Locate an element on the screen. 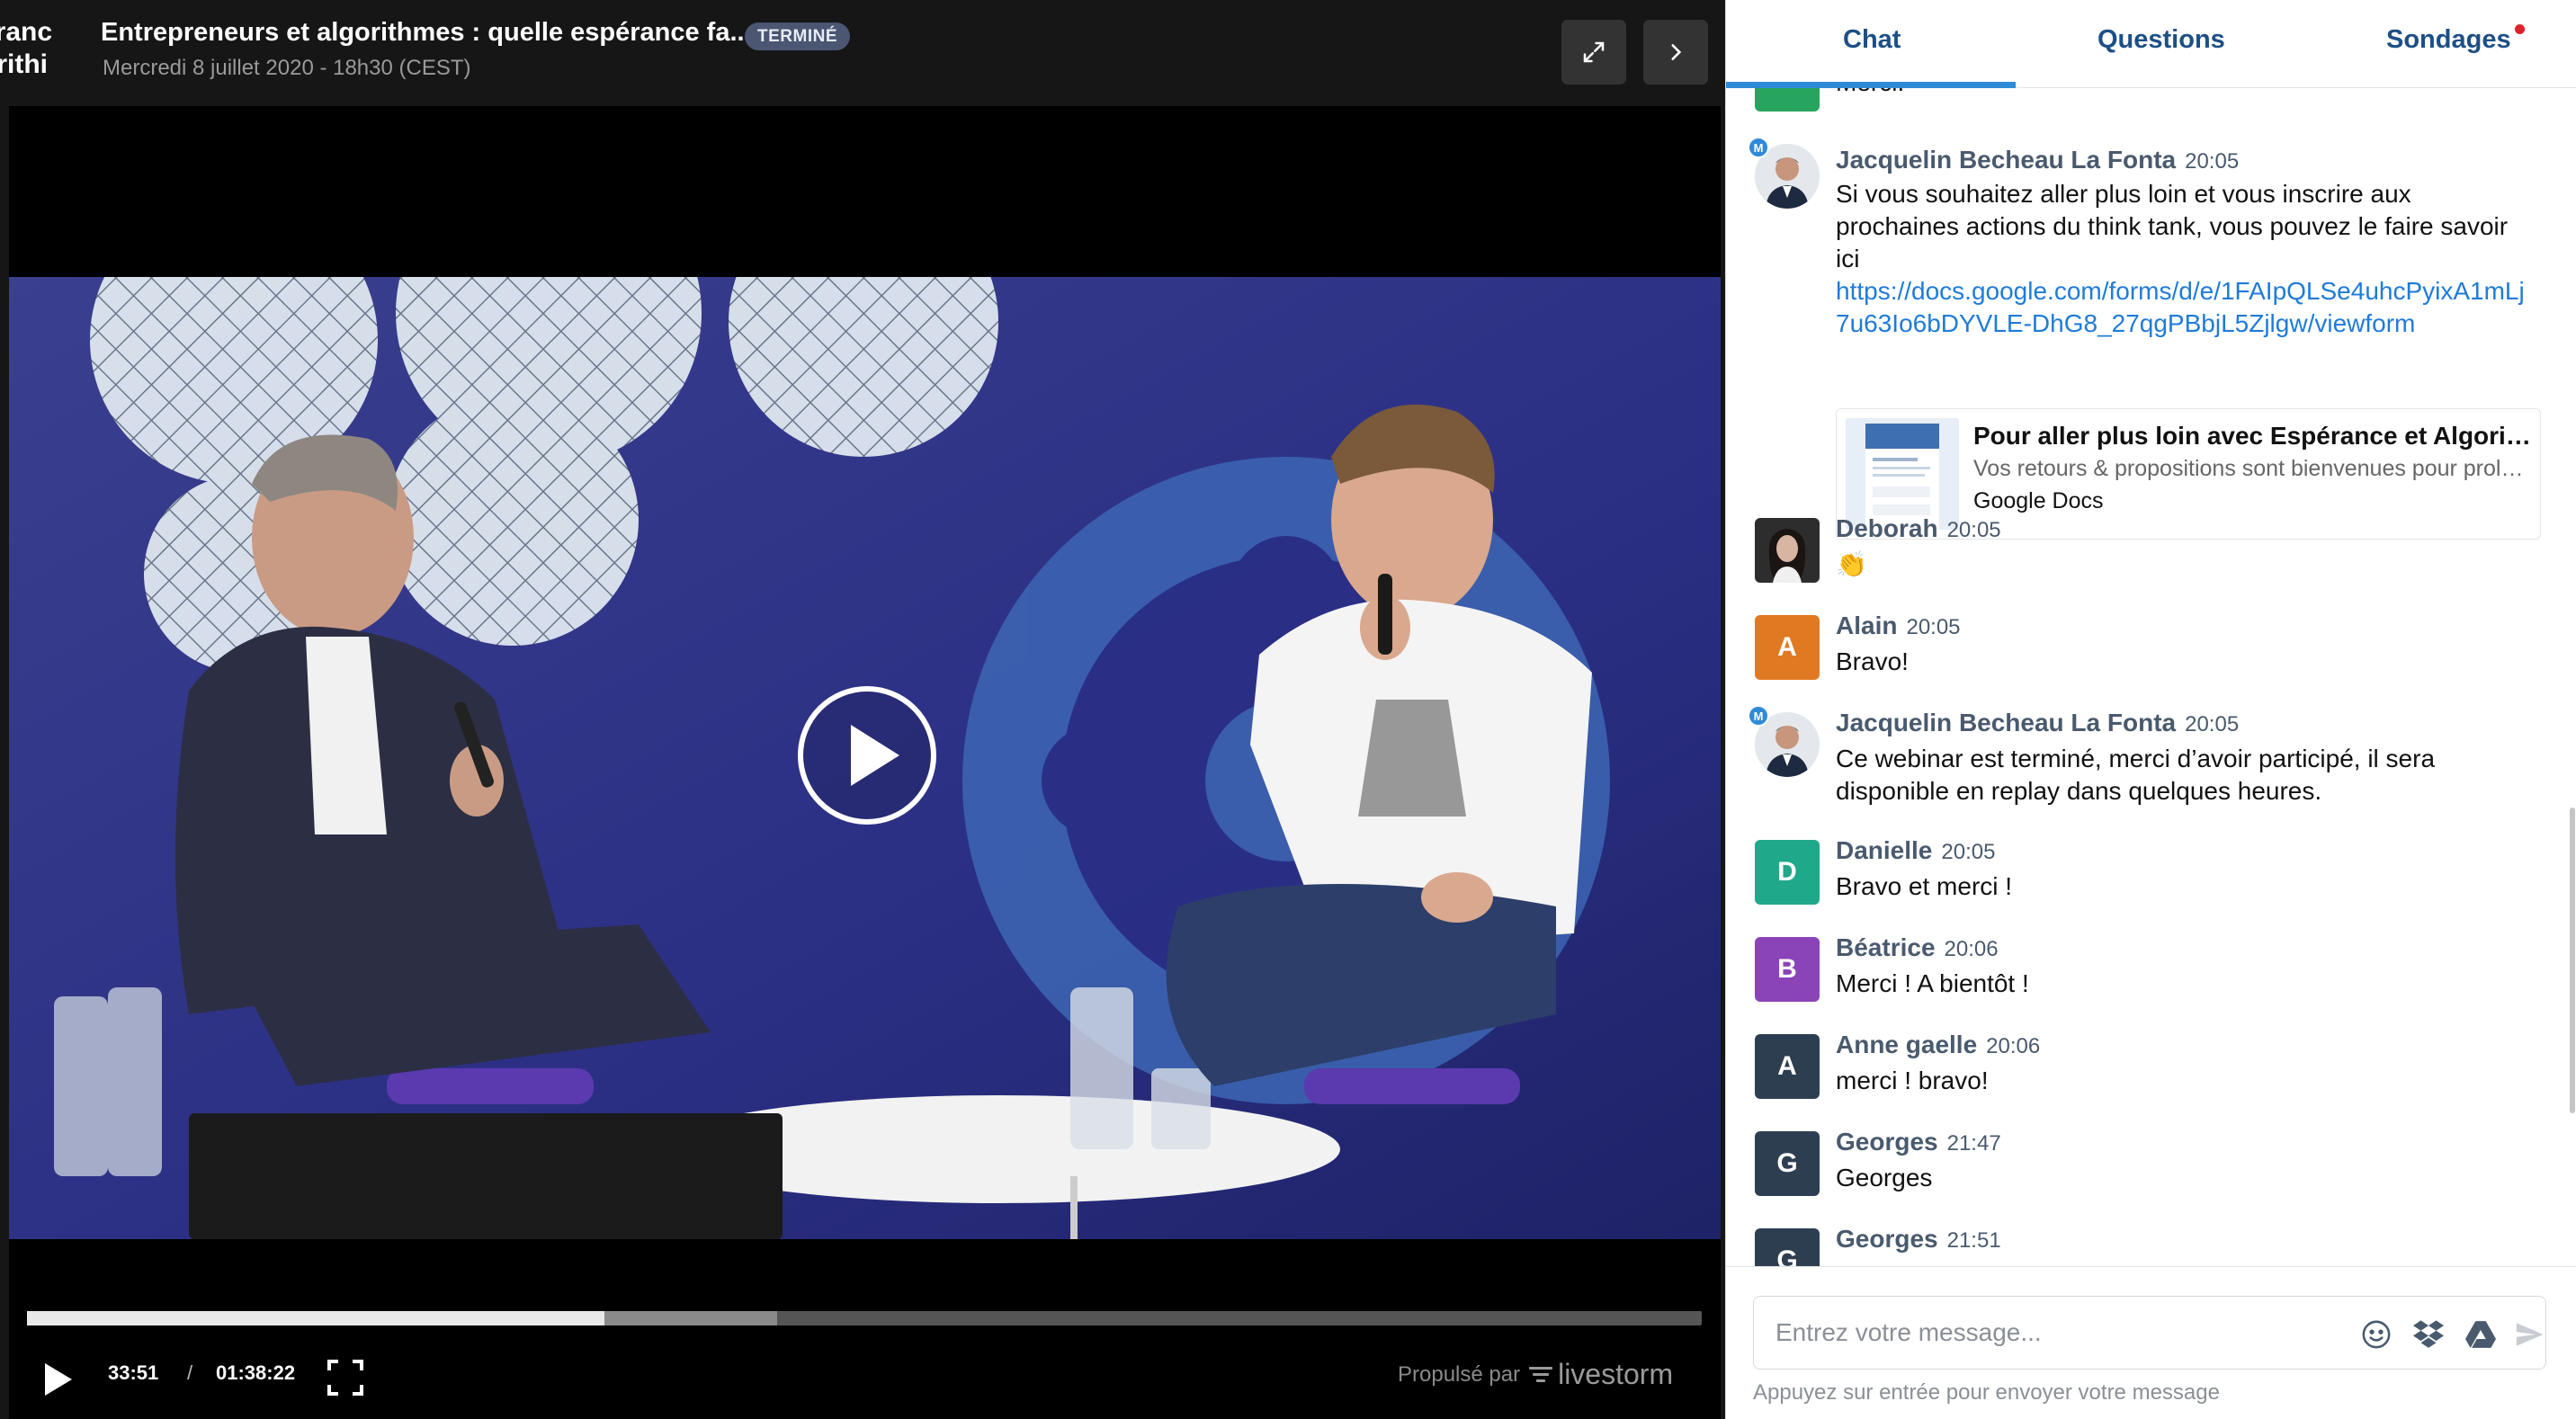 This screenshot has width=2576, height=1419. google-drive-button is located at coordinates (2481, 1334).